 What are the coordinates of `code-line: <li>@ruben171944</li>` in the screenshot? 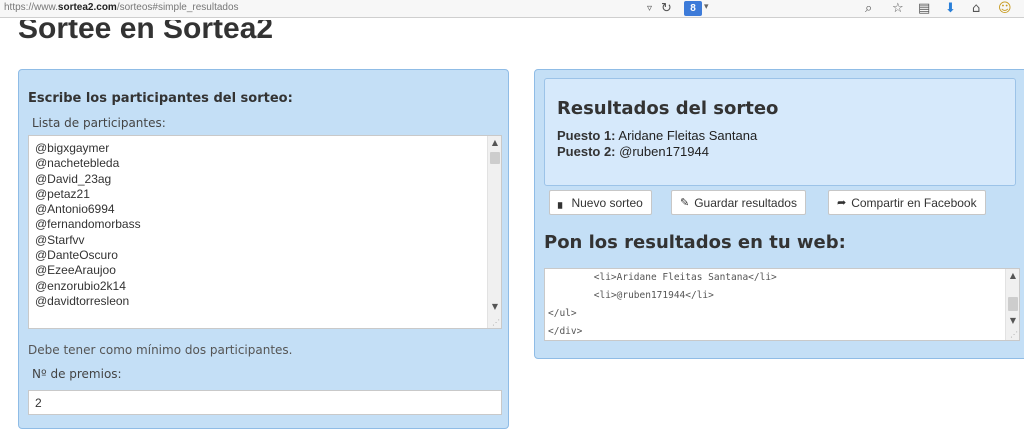 It's located at (631, 295).